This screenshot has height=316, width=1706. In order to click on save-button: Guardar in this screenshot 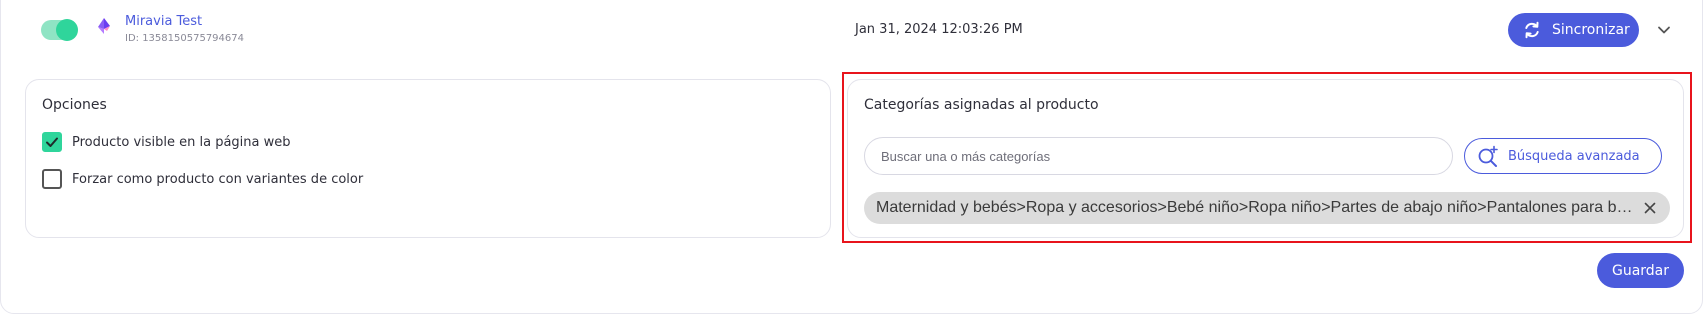, I will do `click(1640, 270)`.